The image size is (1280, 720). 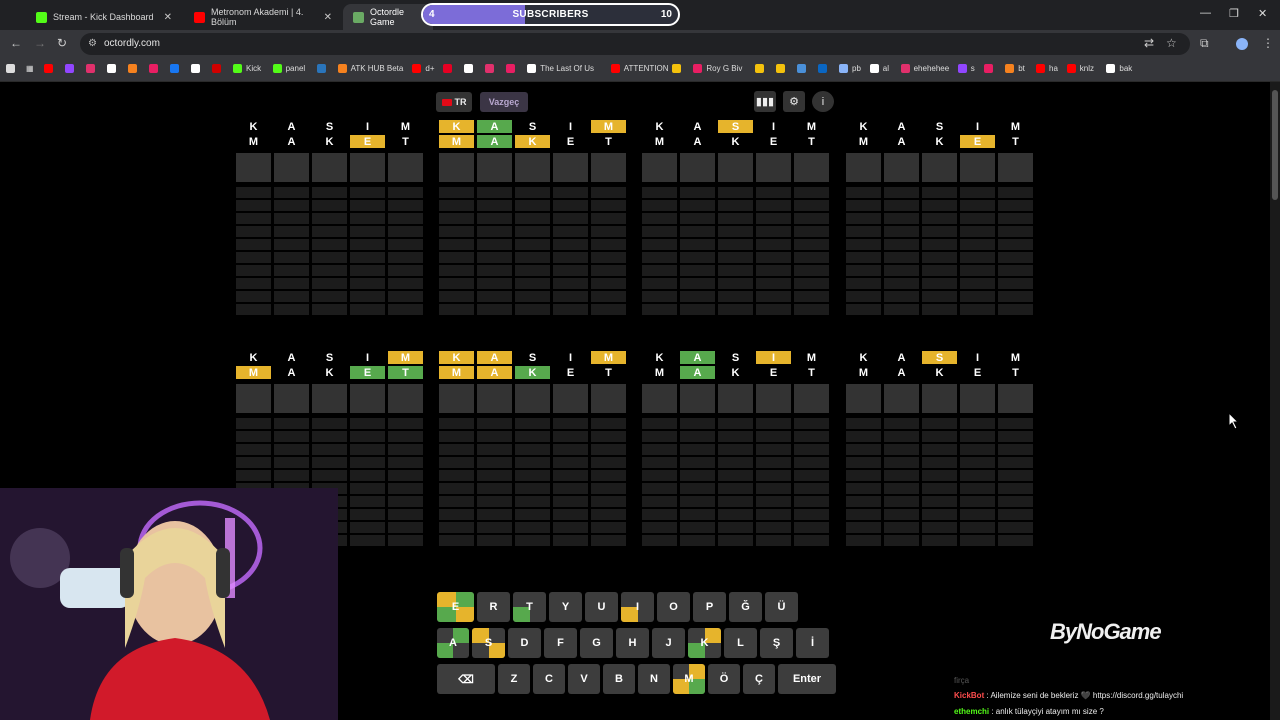 I want to click on bookmark-item: d+, so click(x=423, y=68).